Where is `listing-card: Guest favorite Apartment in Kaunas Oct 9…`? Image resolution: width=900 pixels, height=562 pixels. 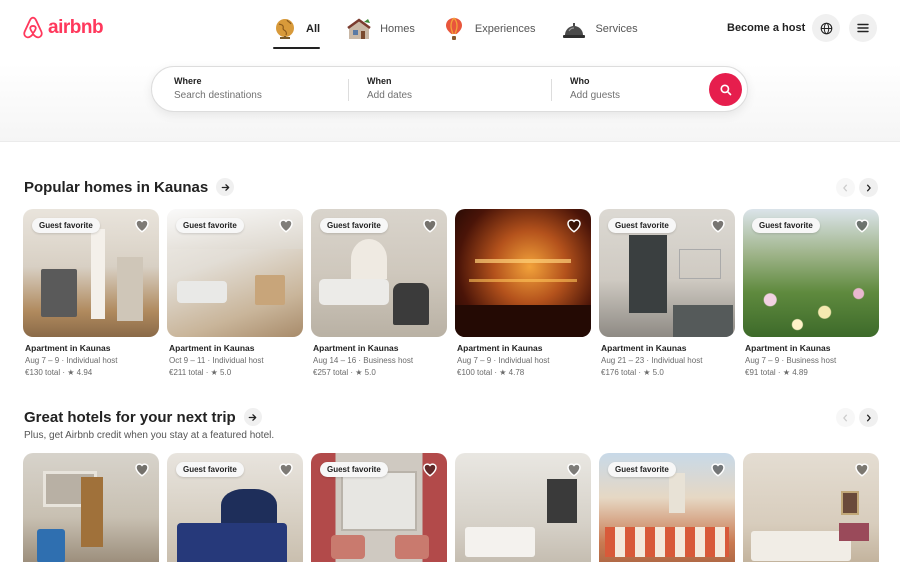
listing-card: Guest favorite Apartment in Kaunas Oct 9… is located at coordinates (235, 293).